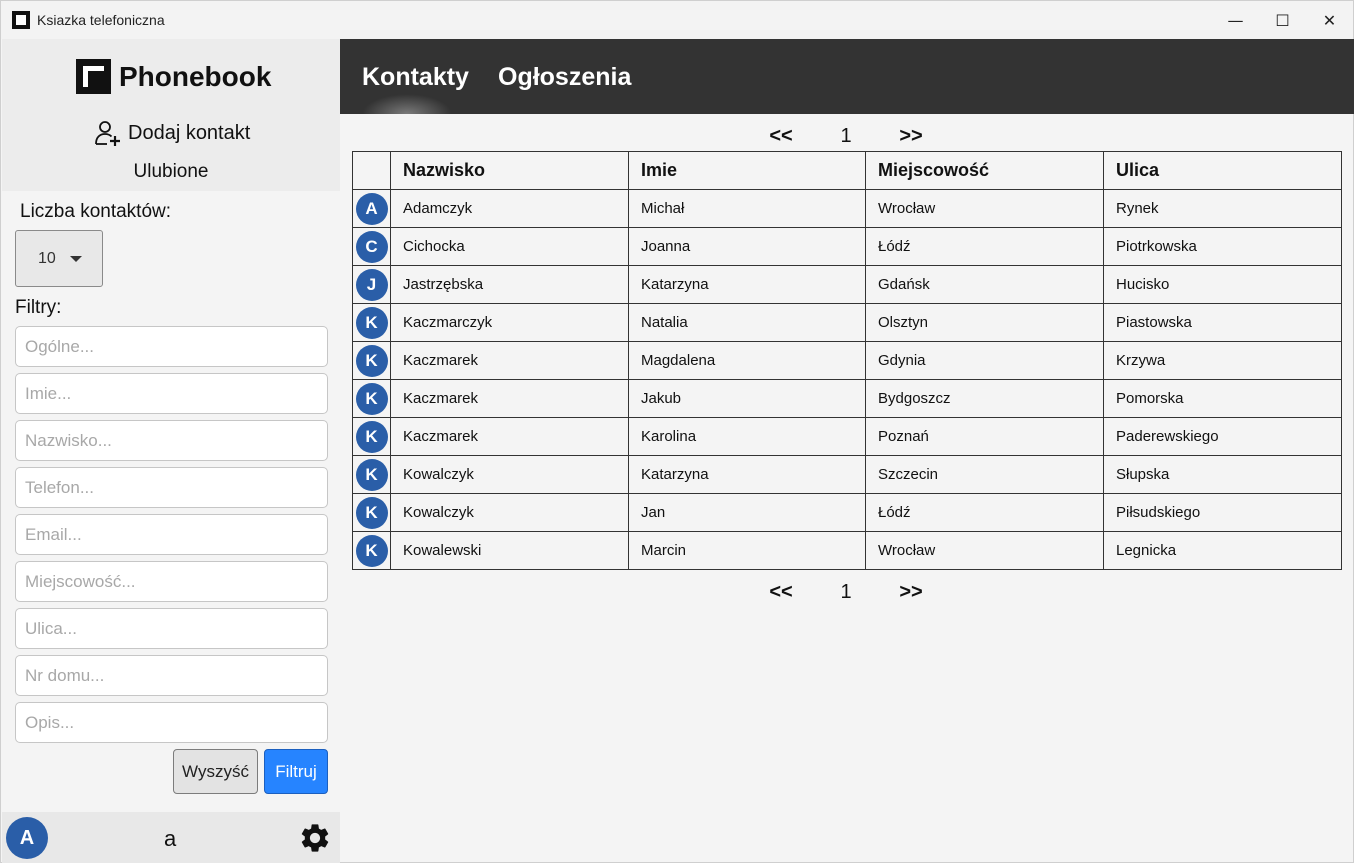  What do you see at coordinates (170, 838) in the screenshot?
I see `user-name: a` at bounding box center [170, 838].